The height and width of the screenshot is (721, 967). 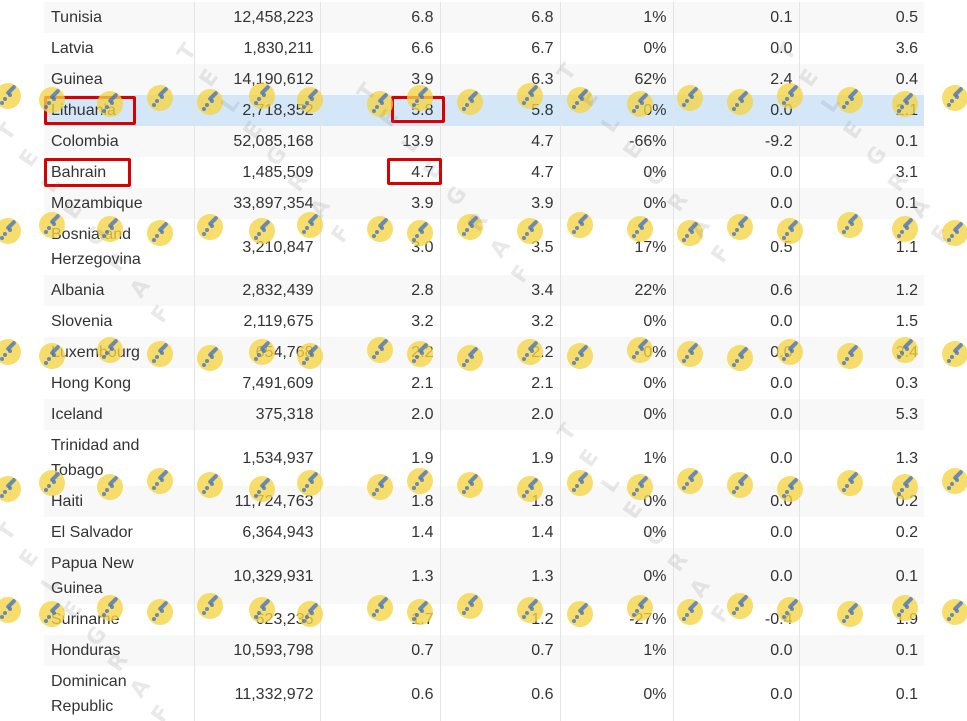 I want to click on value-cell-2: 3.5, so click(x=500, y=247).